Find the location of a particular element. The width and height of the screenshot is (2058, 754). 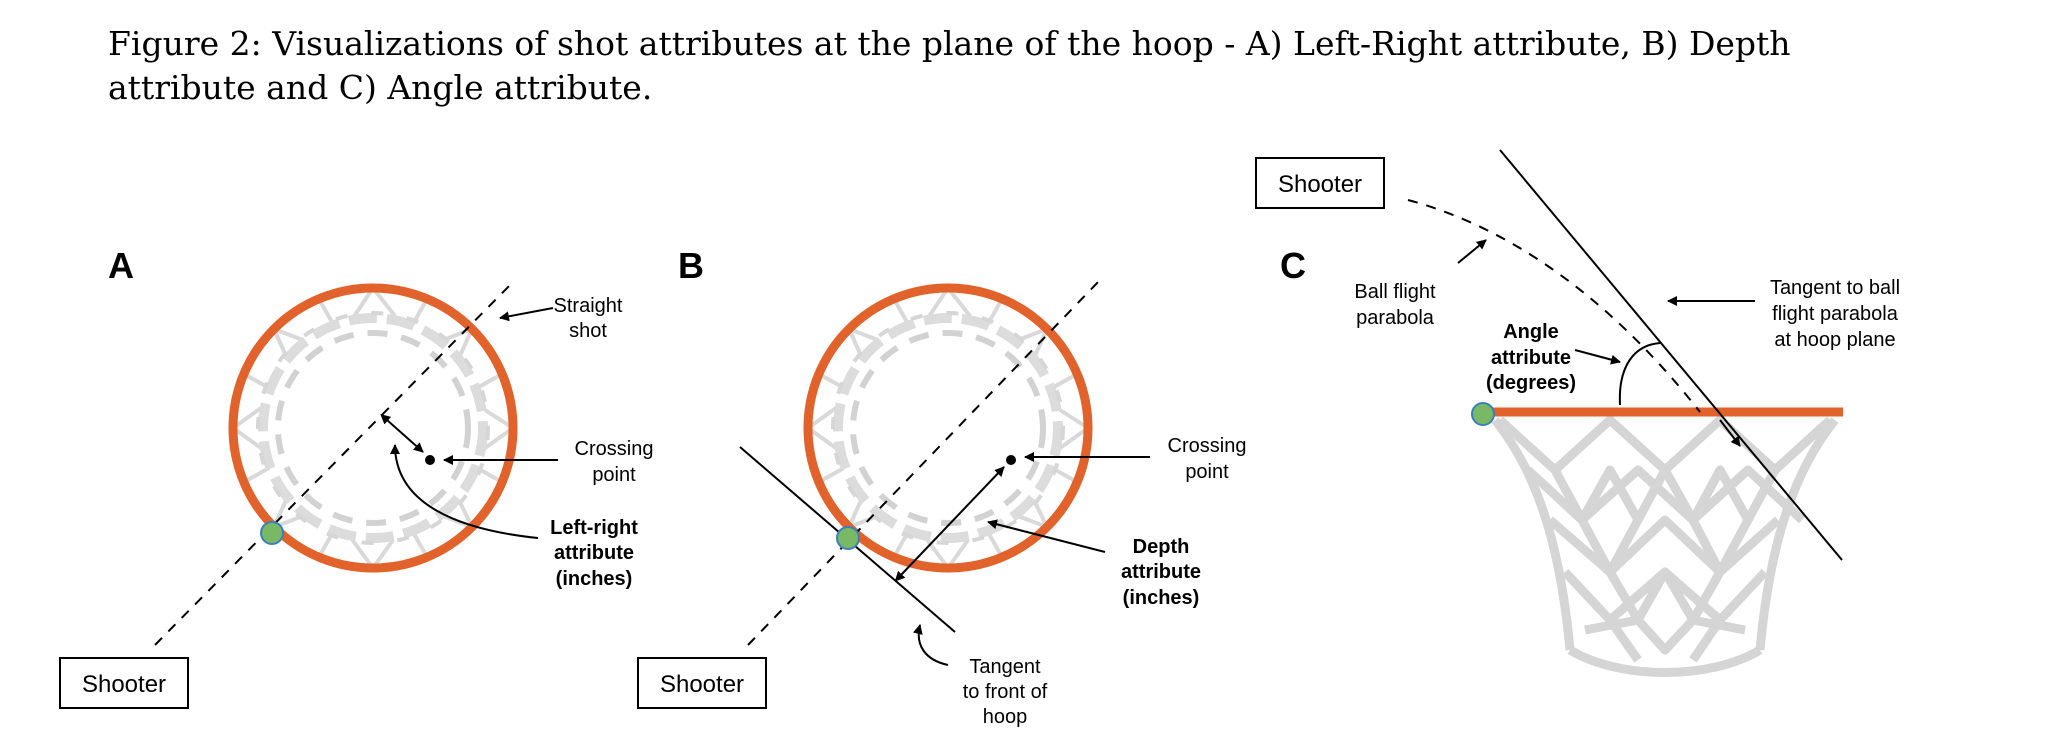

panel-c-attribute-label-3: (degrees) is located at coordinates (1531, 383).